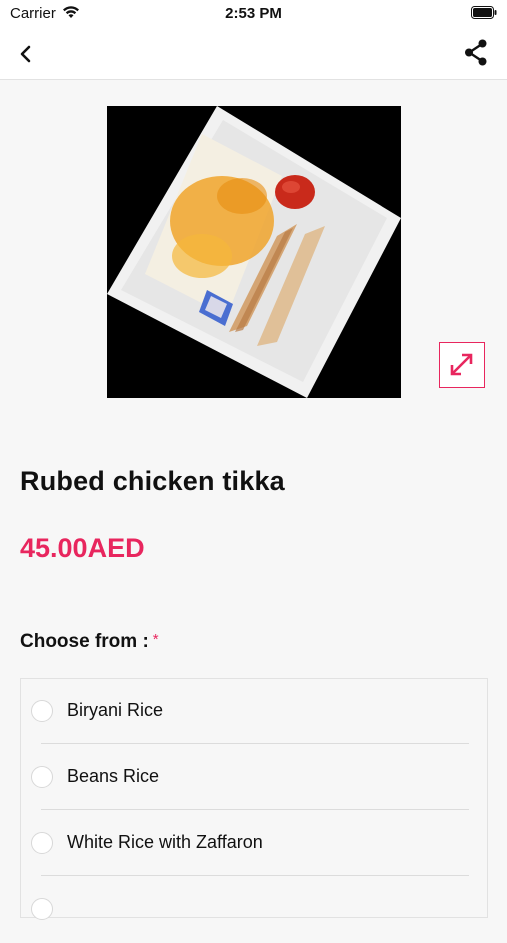 This screenshot has height=943, width=507. I want to click on option-label: Beans Rice, so click(113, 776).